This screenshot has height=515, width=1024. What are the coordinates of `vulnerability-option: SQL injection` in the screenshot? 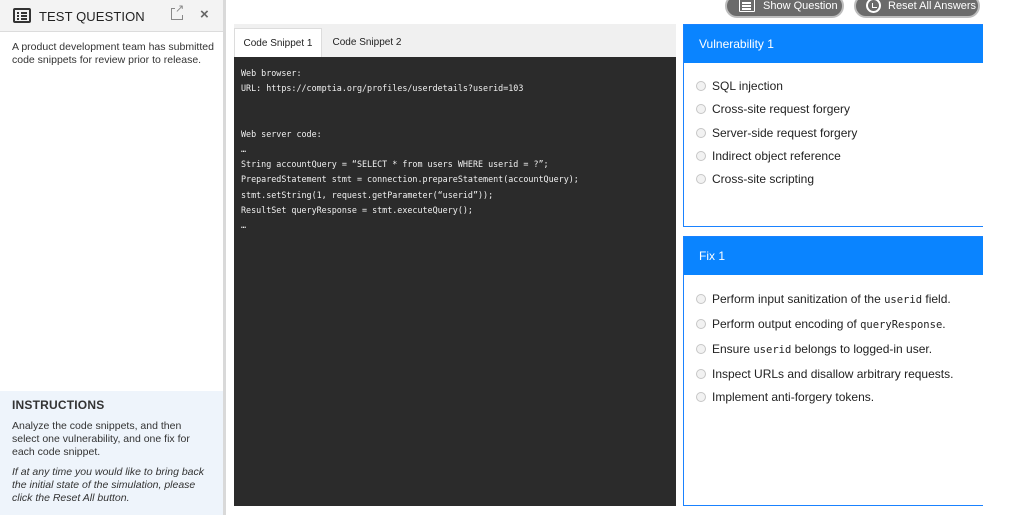 It's located at (739, 86).